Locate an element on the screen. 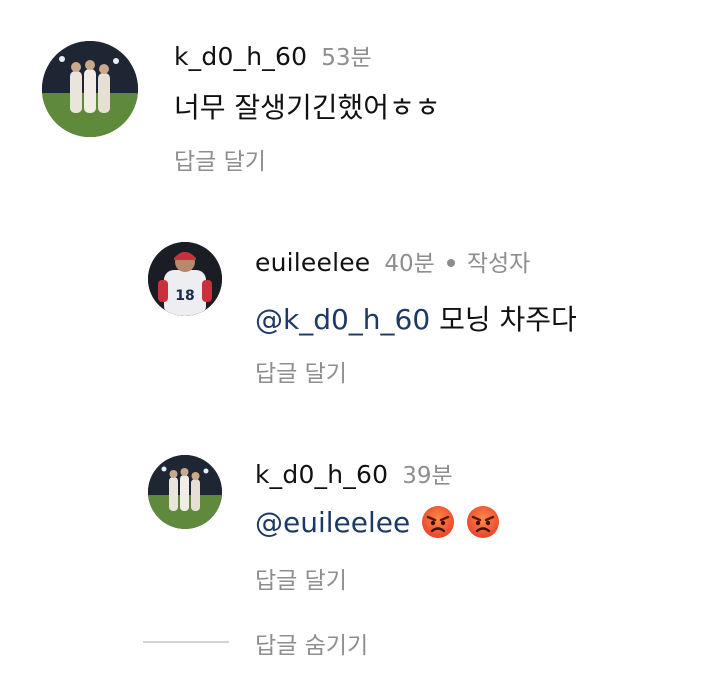 The width and height of the screenshot is (727, 691). comment-meta: k_d0_h_60 53분 is located at coordinates (273, 55).